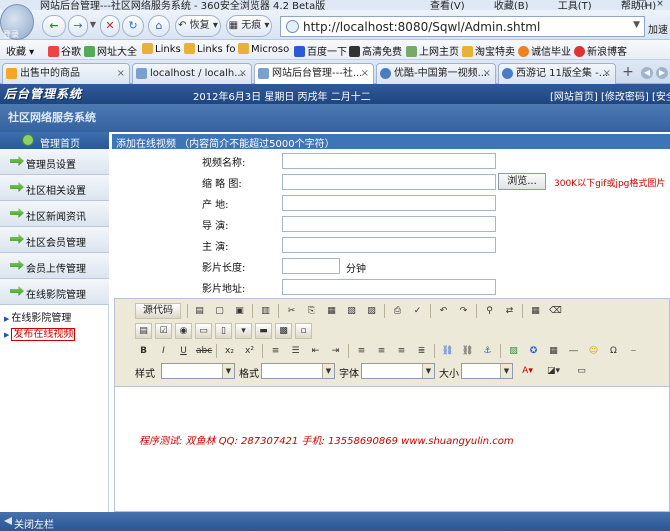 This screenshot has width=670, height=531. I want to click on spellcheck-icon: ✓, so click(417, 311).